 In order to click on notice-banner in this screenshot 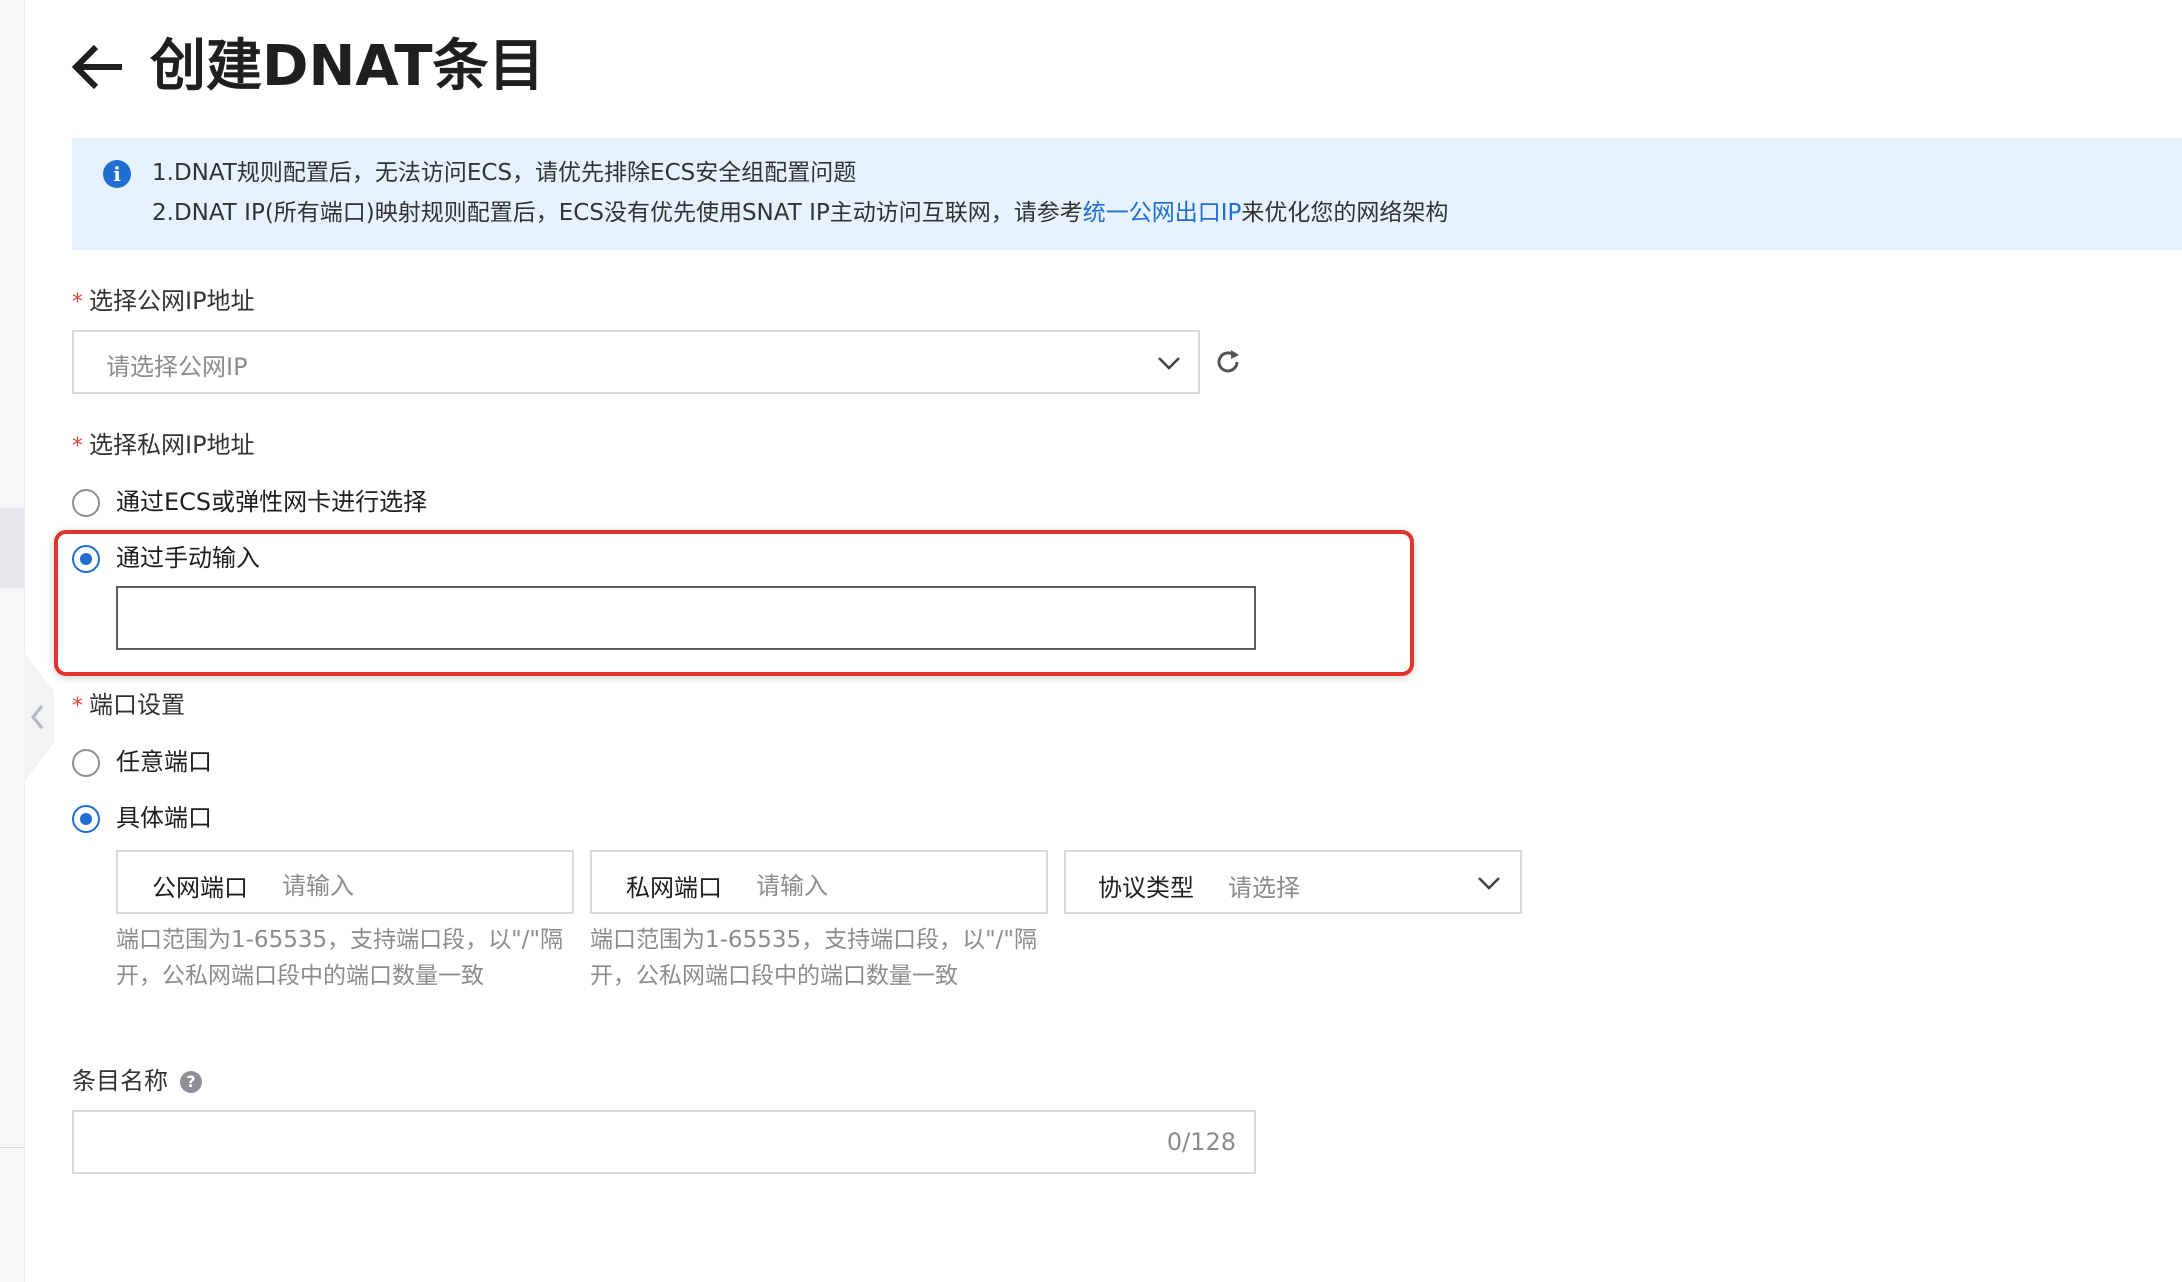, I will do `click(1127, 194)`.